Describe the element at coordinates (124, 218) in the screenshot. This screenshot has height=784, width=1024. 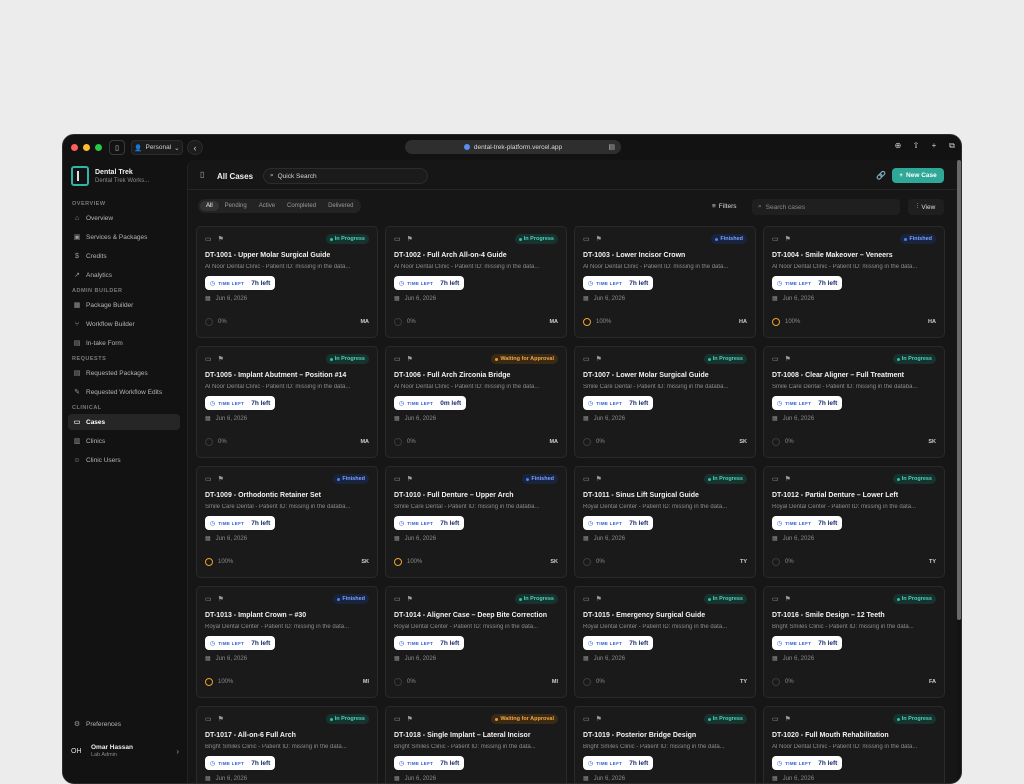
I see `sidebar-item-overview: ⌂ Overview` at that location.